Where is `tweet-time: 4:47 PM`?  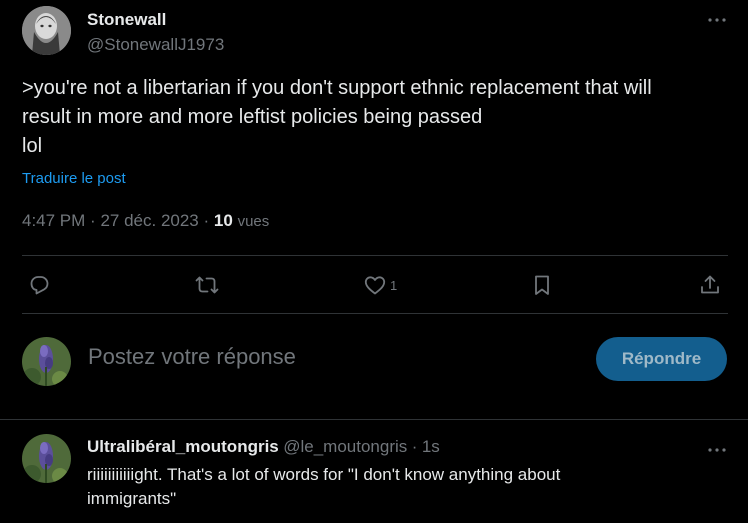
tweet-time: 4:47 PM is located at coordinates (53, 220).